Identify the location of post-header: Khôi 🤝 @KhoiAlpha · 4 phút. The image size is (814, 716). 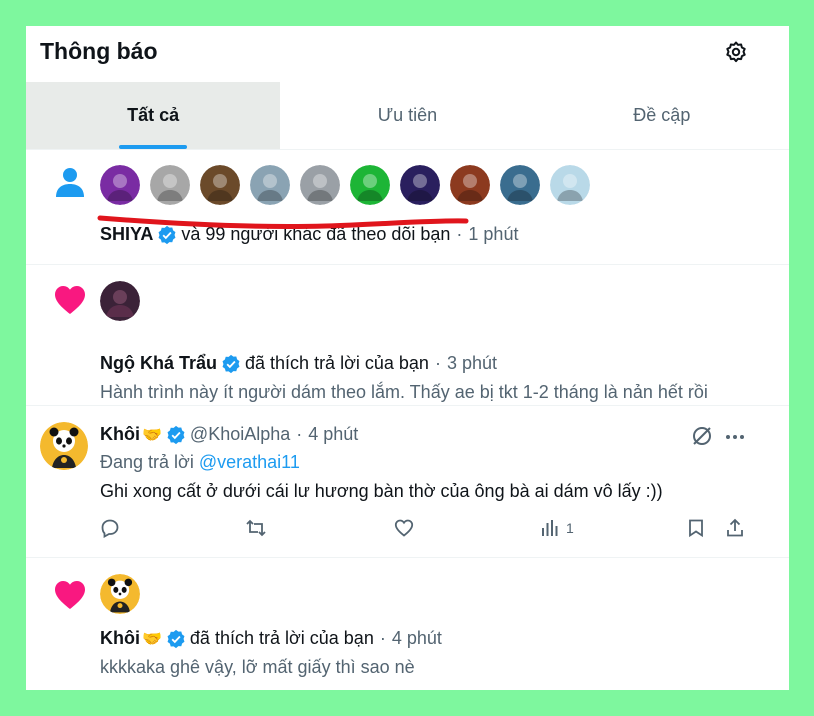
(229, 434).